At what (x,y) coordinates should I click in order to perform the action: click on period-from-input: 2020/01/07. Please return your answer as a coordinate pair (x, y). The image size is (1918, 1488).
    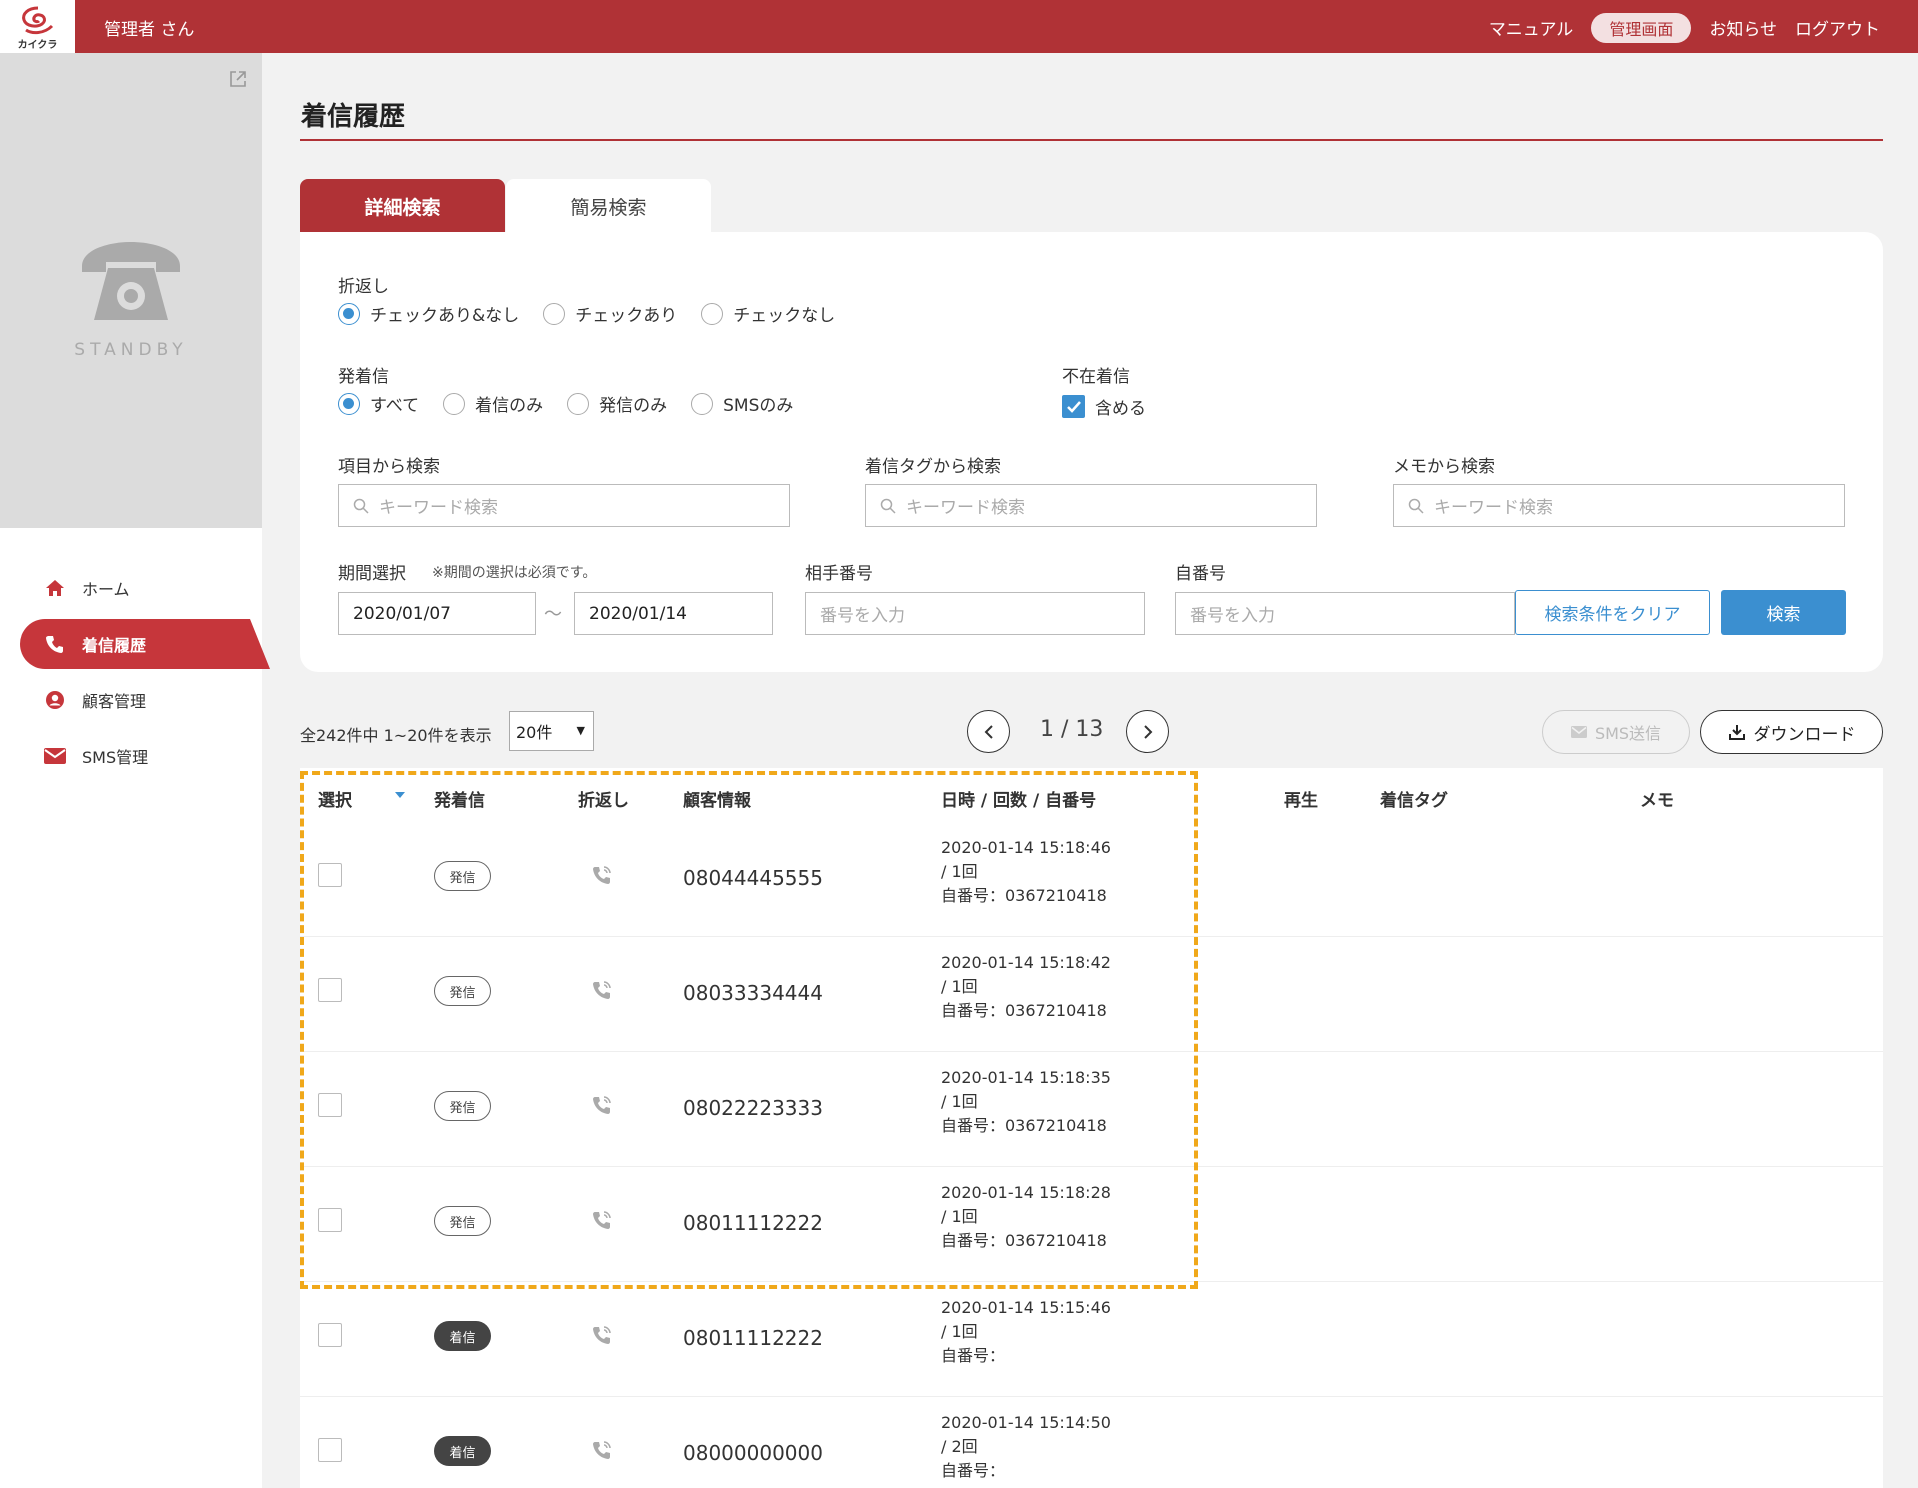
    Looking at the image, I should click on (437, 613).